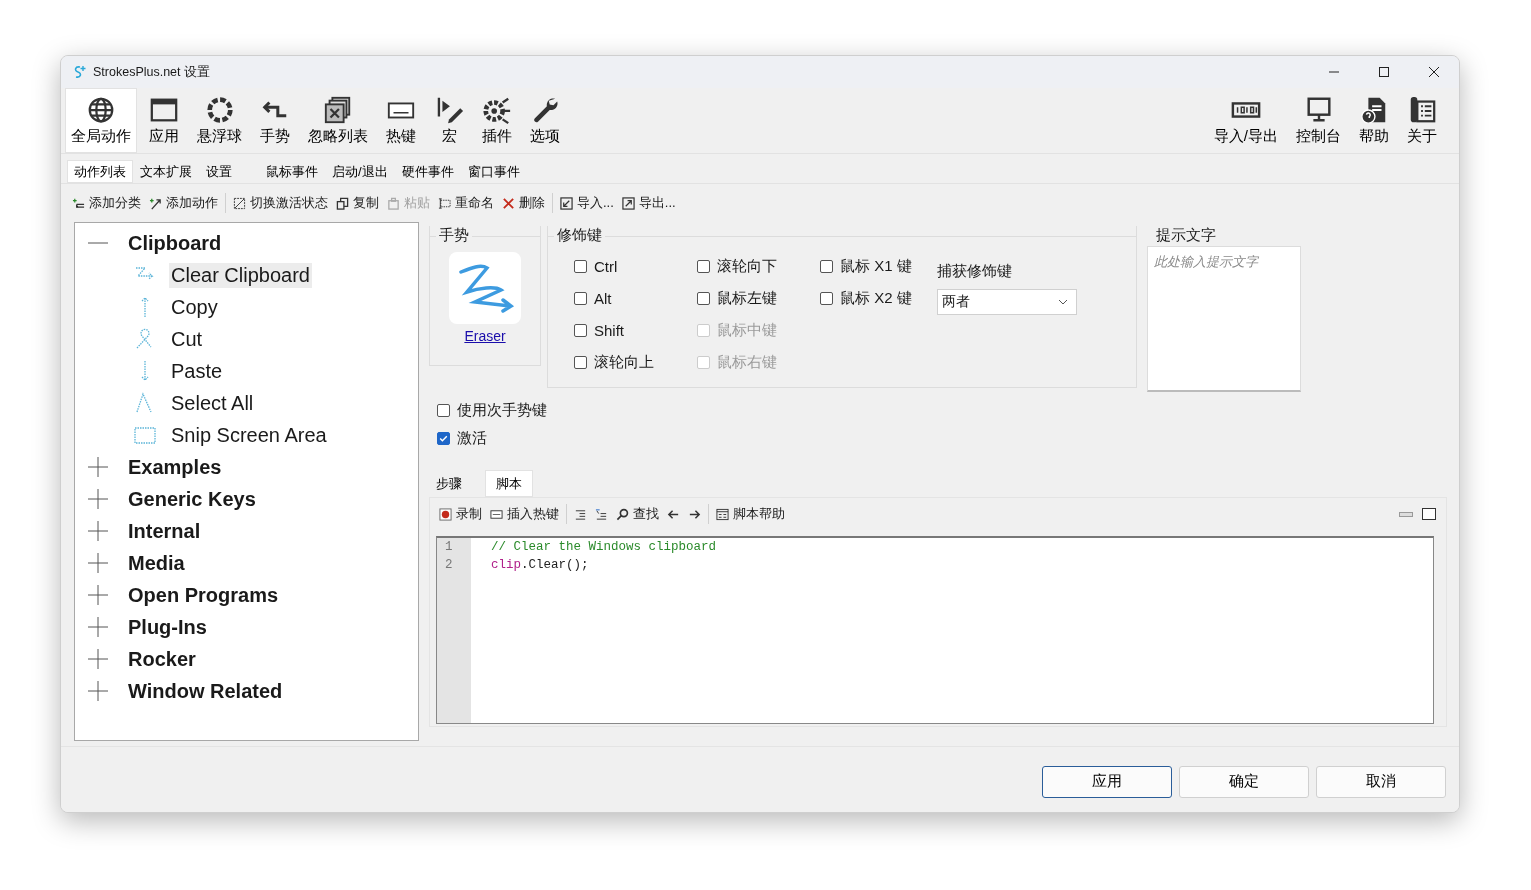 This screenshot has width=1531, height=890. What do you see at coordinates (460, 514) in the screenshot?
I see `toolbar-button: 录制` at bounding box center [460, 514].